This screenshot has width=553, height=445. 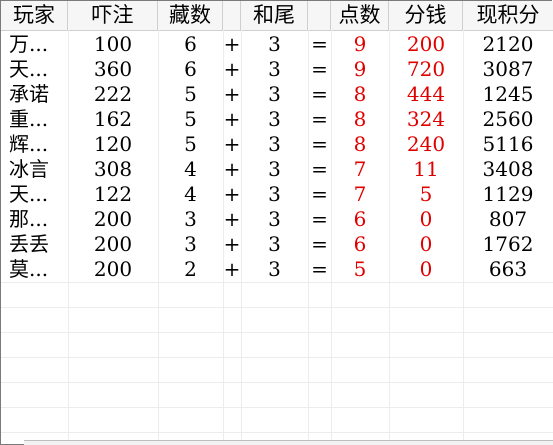 What do you see at coordinates (288, 442) in the screenshot?
I see `horizontal-scrollbar` at bounding box center [288, 442].